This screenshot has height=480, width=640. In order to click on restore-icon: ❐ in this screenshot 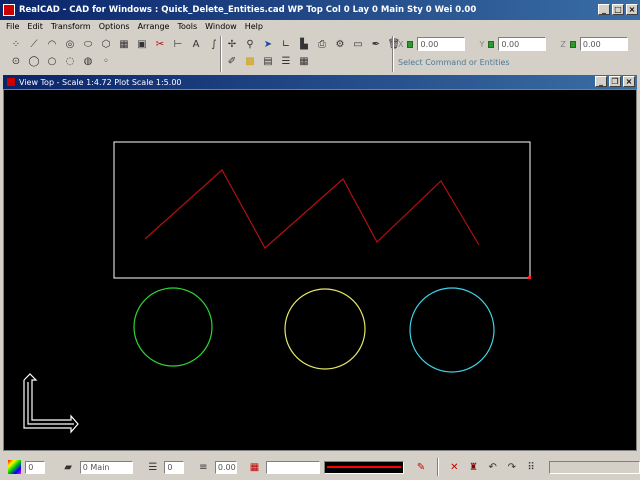, I will do `click(615, 81)`.